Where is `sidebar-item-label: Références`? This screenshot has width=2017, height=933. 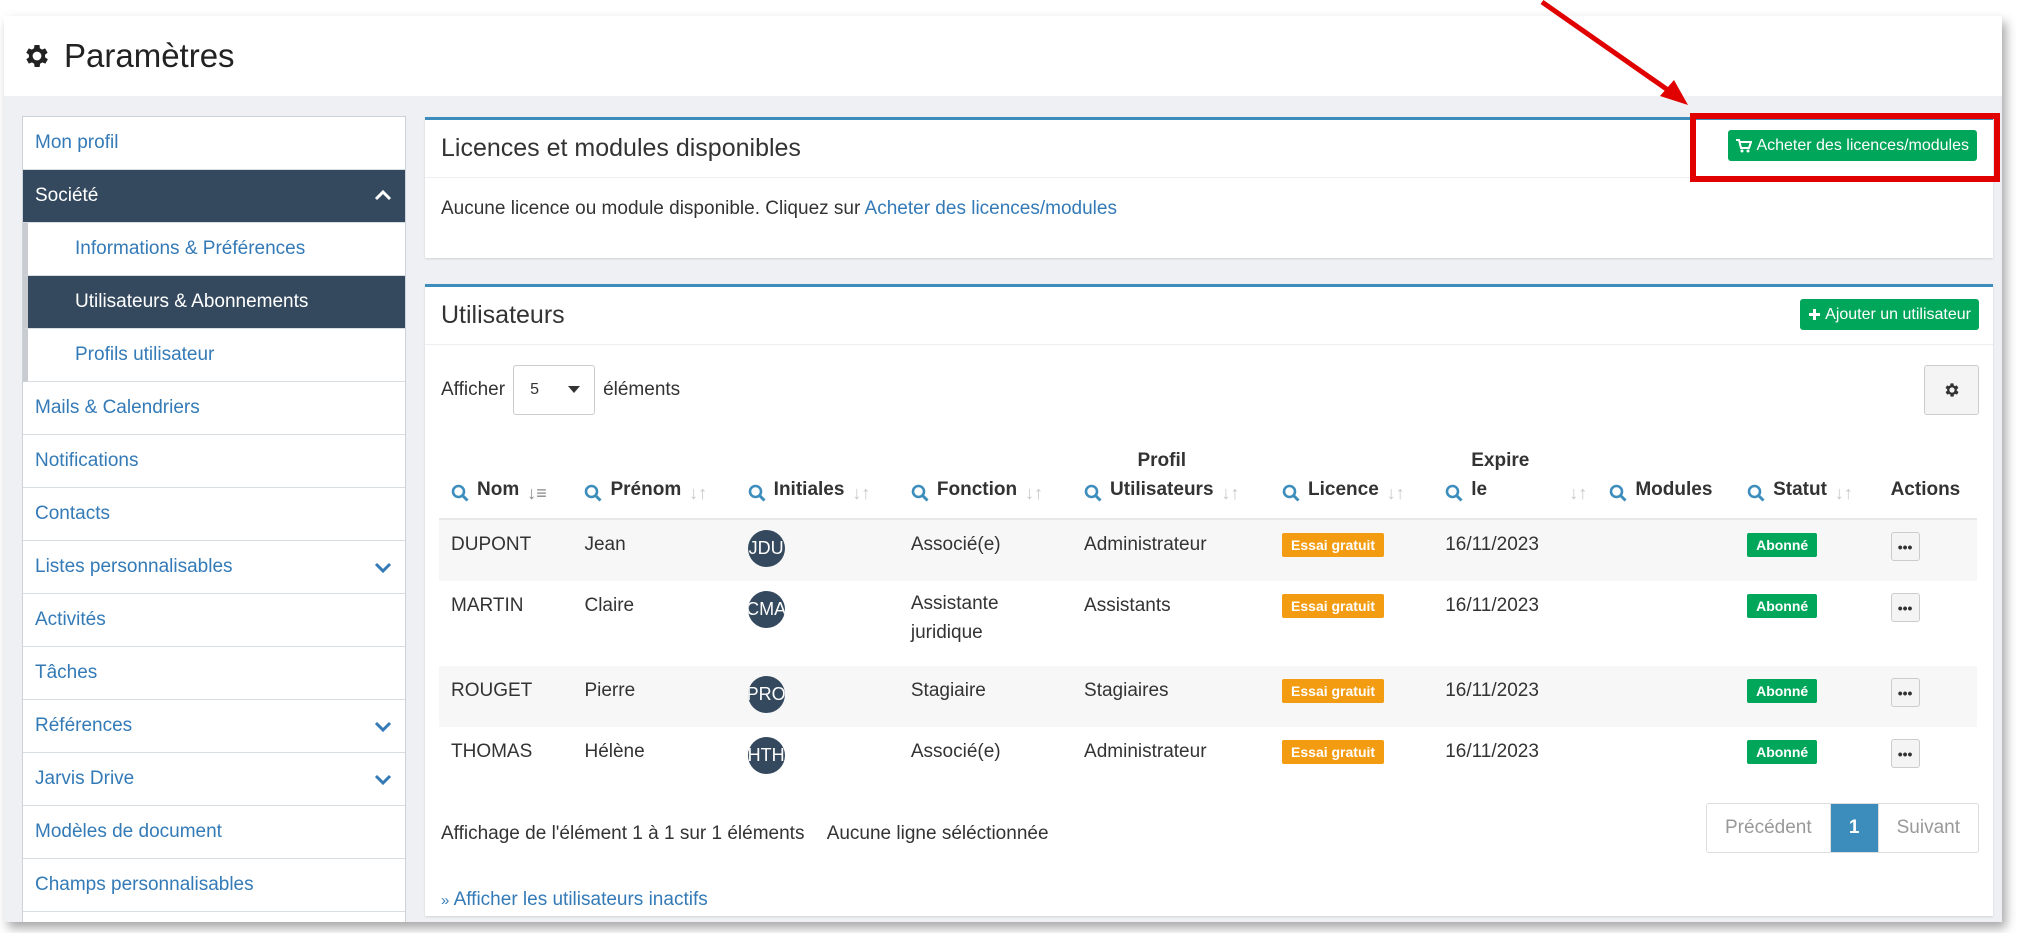
sidebar-item-label: Références is located at coordinates (84, 725).